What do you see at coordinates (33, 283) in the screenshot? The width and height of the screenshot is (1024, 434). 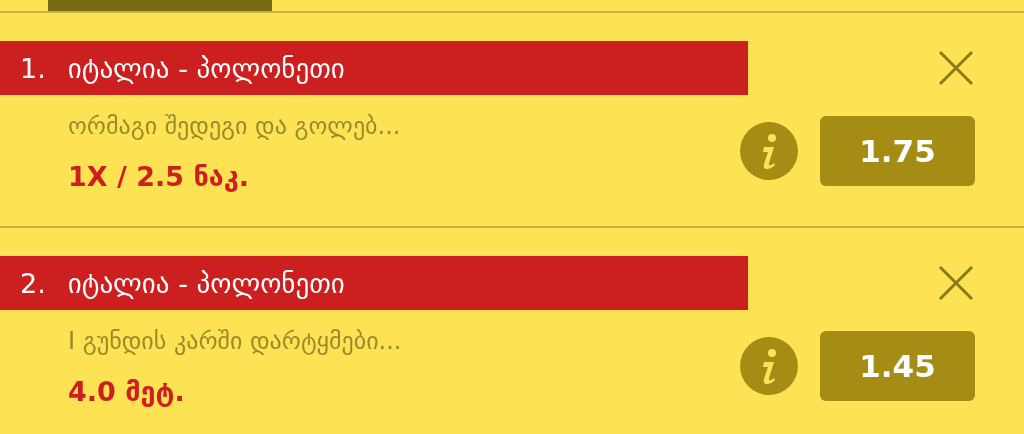 I see `bet-number: 2.` at bounding box center [33, 283].